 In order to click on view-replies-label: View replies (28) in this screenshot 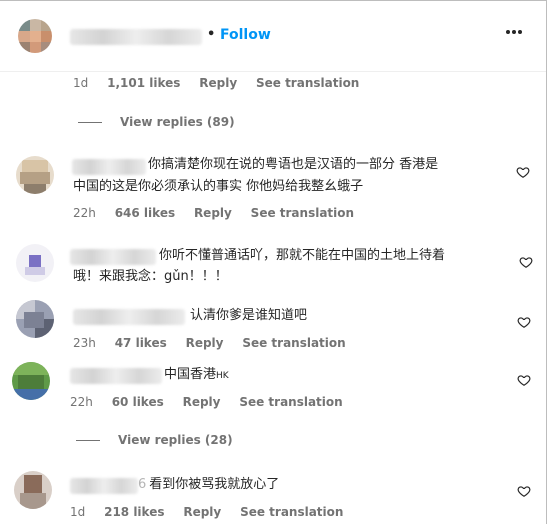, I will do `click(175, 440)`.